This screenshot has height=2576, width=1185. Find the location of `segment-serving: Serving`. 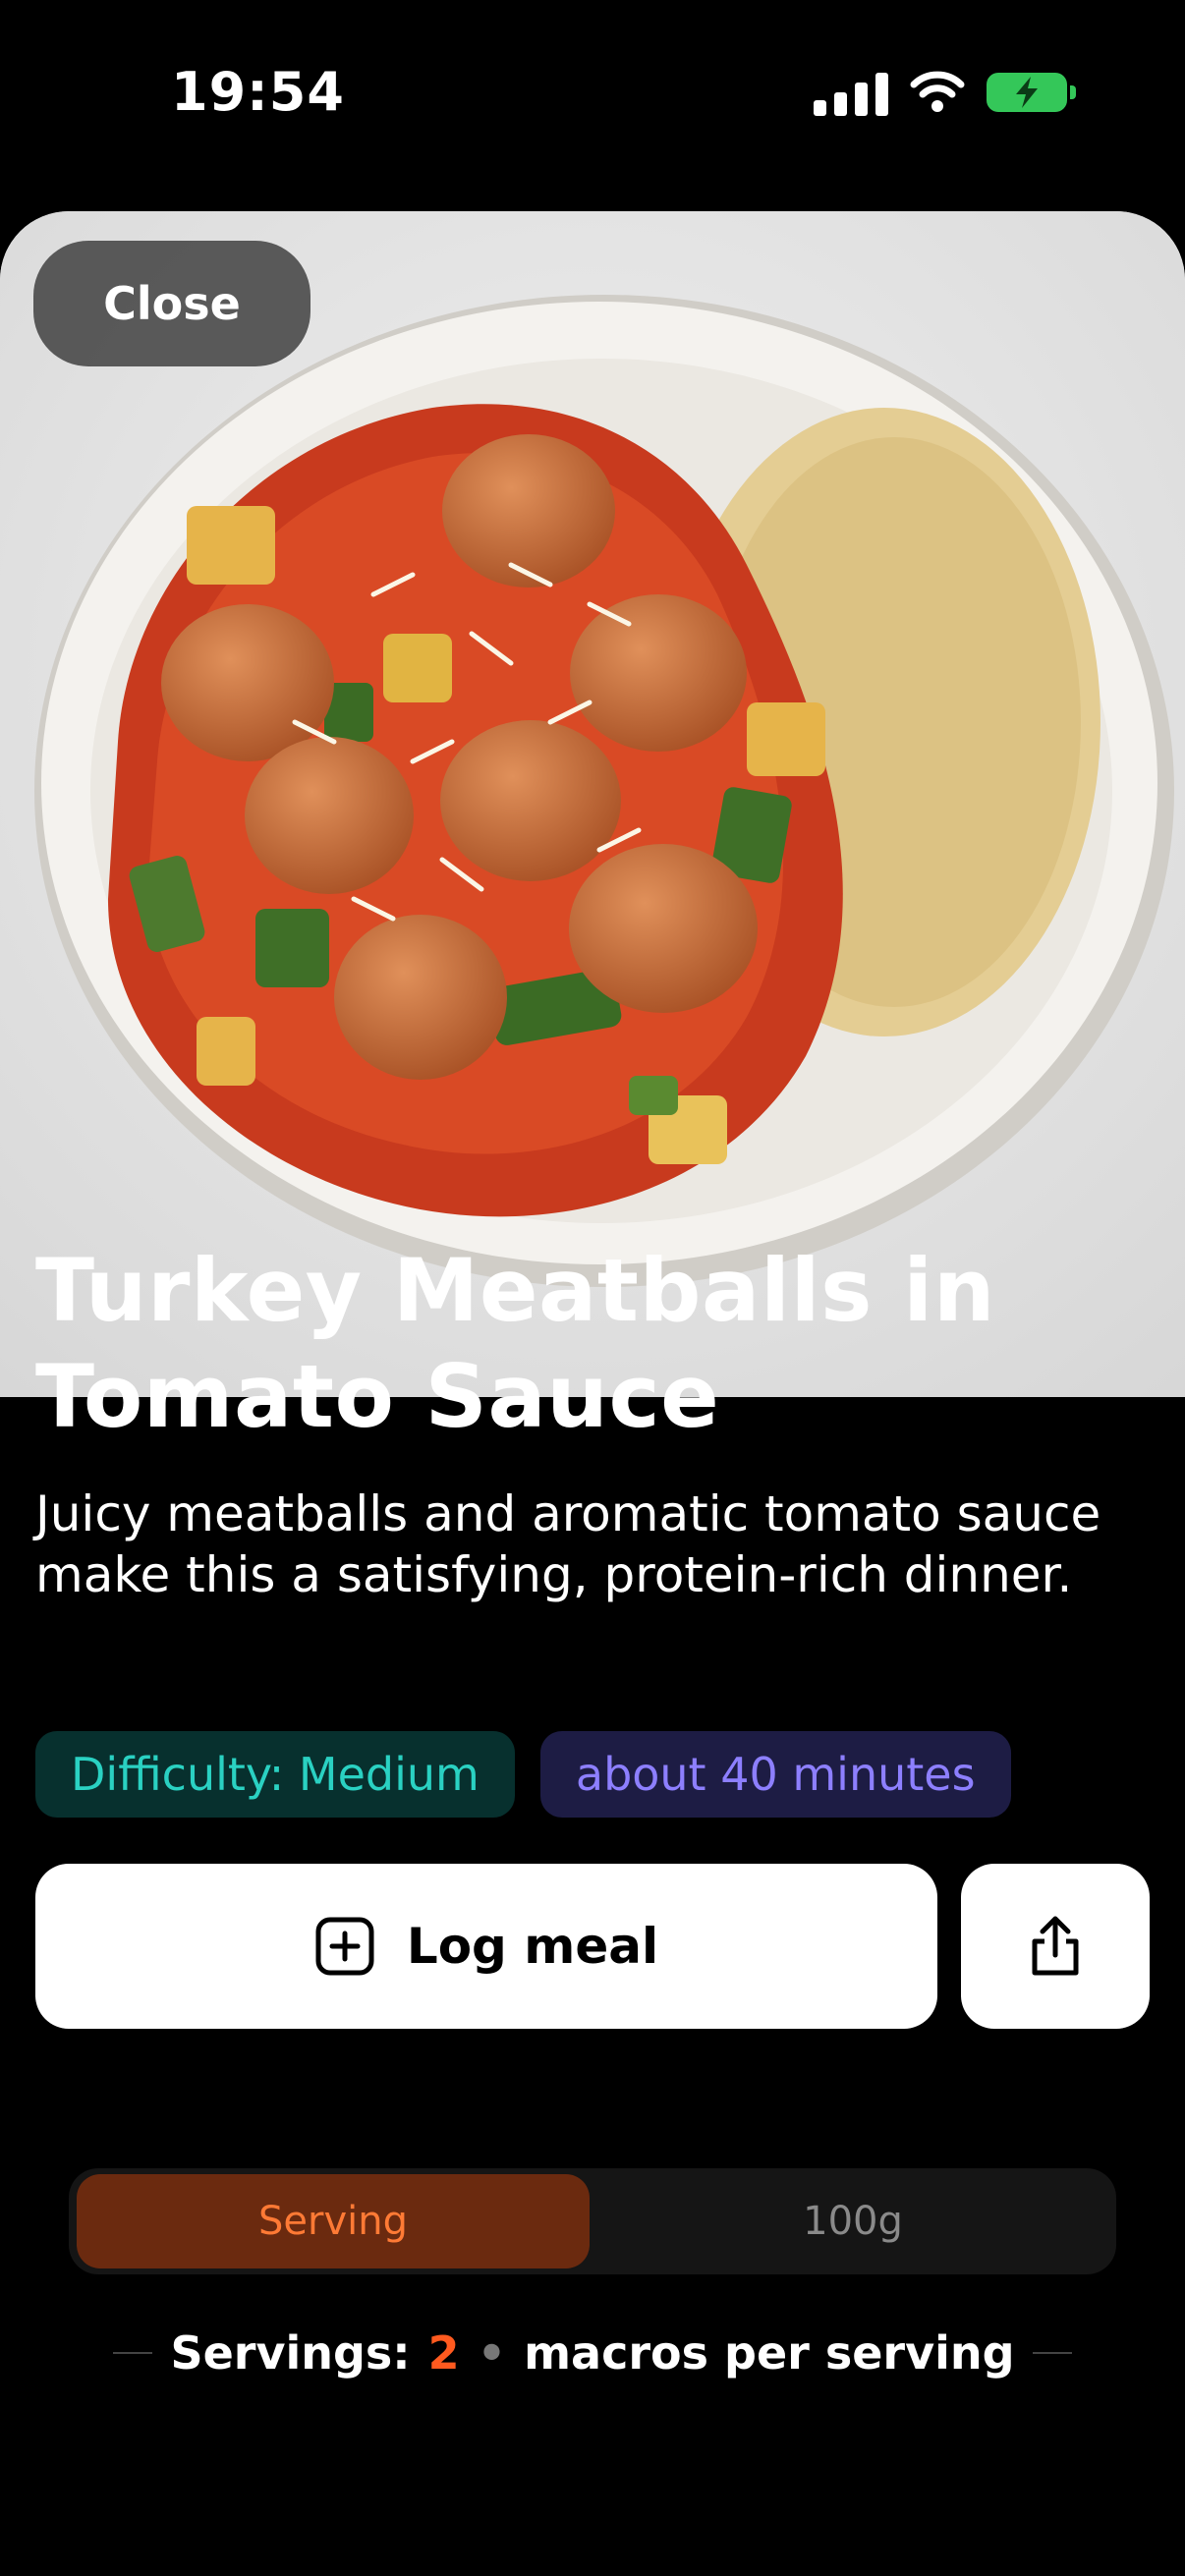

segment-serving: Serving is located at coordinates (334, 2221).